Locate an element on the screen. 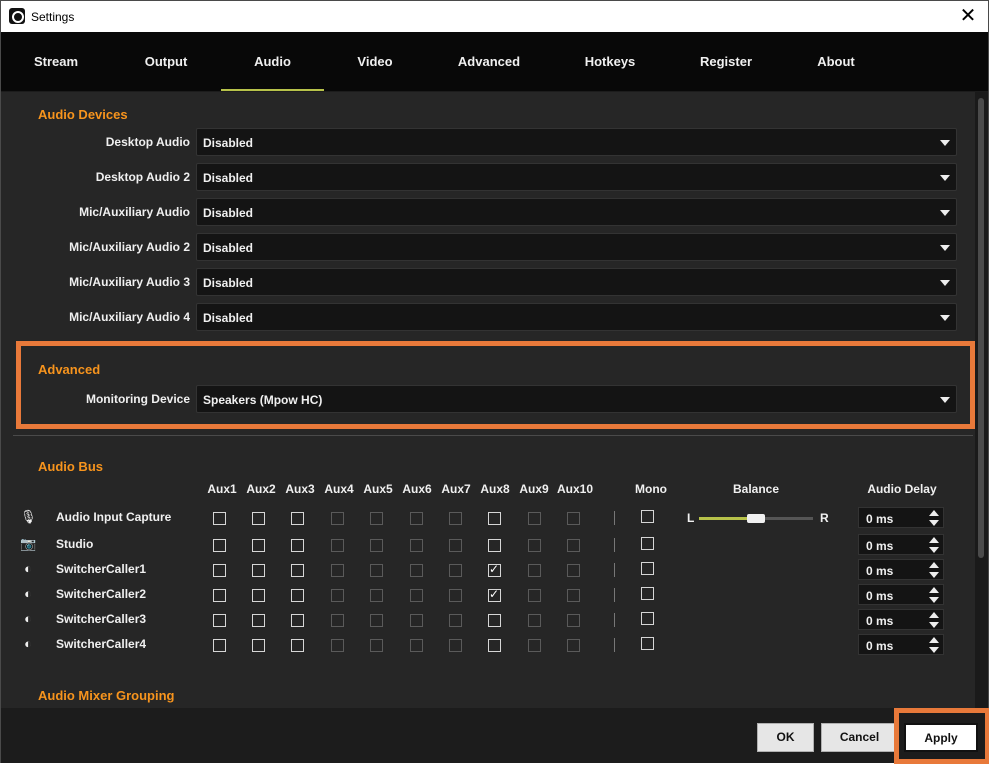 This screenshot has width=989, height=764. mic-aux-audio-3-select: Disabled is located at coordinates (576, 282).